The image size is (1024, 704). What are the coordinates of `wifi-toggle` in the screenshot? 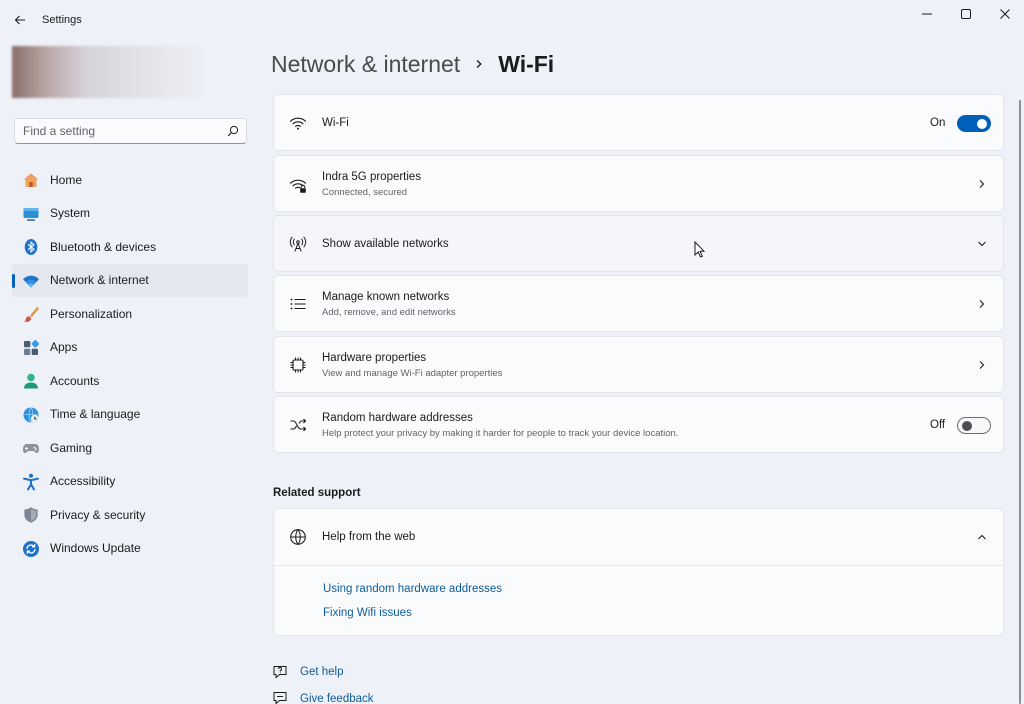 It's located at (974, 123).